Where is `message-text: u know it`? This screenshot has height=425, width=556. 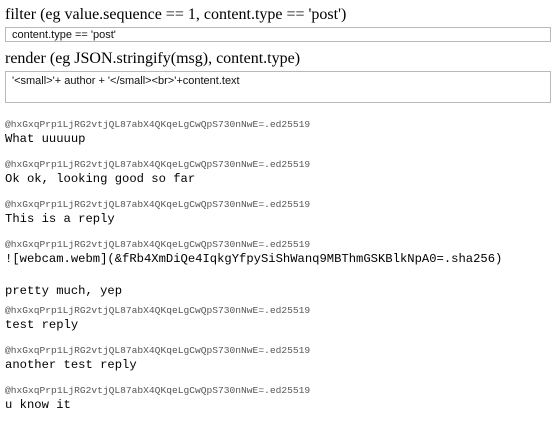 message-text: u know it is located at coordinates (38, 405).